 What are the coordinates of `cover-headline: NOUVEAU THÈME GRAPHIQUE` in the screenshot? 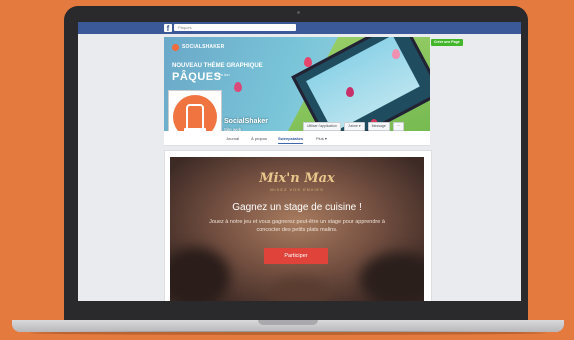 It's located at (217, 66).